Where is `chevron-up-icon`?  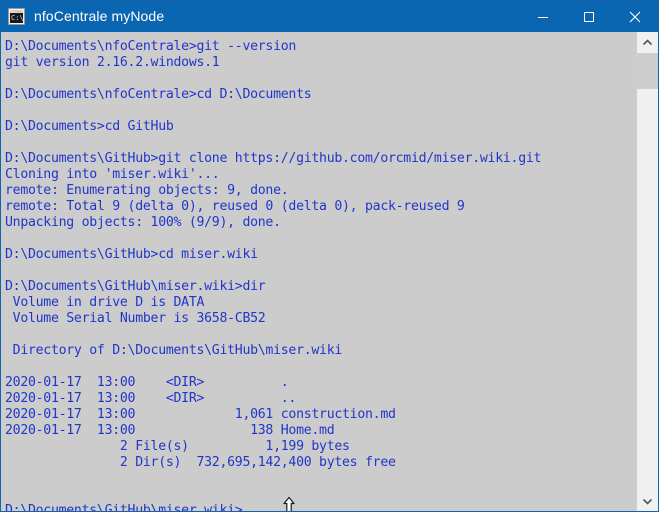 chevron-up-icon is located at coordinates (647, 41).